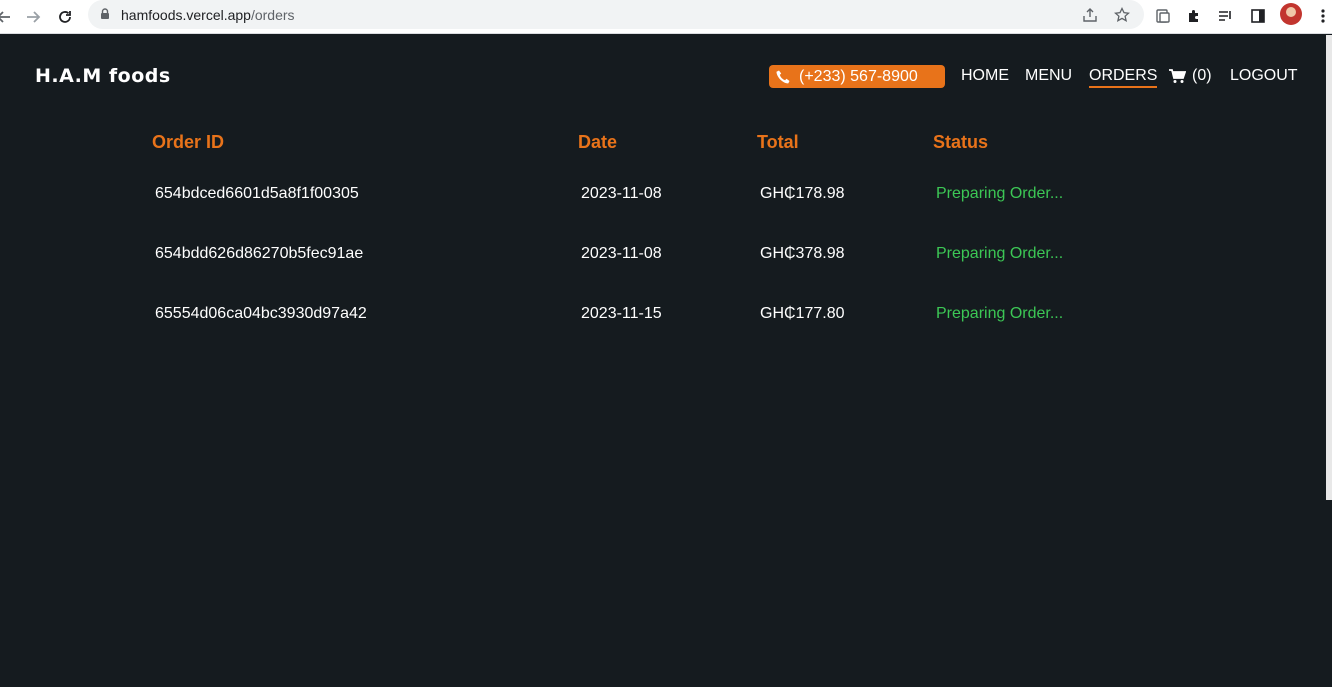  Describe the element at coordinates (188, 142) in the screenshot. I see `column-header-order-id: Order ID` at that location.